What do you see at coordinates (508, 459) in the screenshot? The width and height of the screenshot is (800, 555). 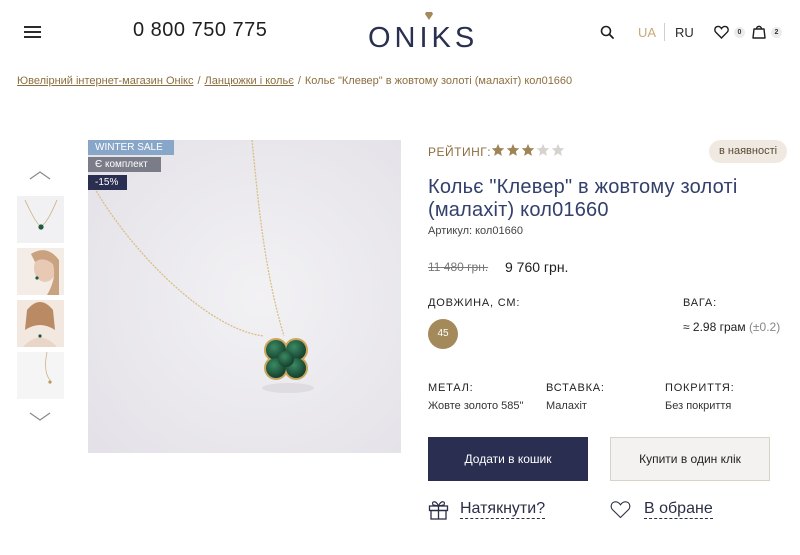 I see `add-to-cart-button: Додати в кошик` at bounding box center [508, 459].